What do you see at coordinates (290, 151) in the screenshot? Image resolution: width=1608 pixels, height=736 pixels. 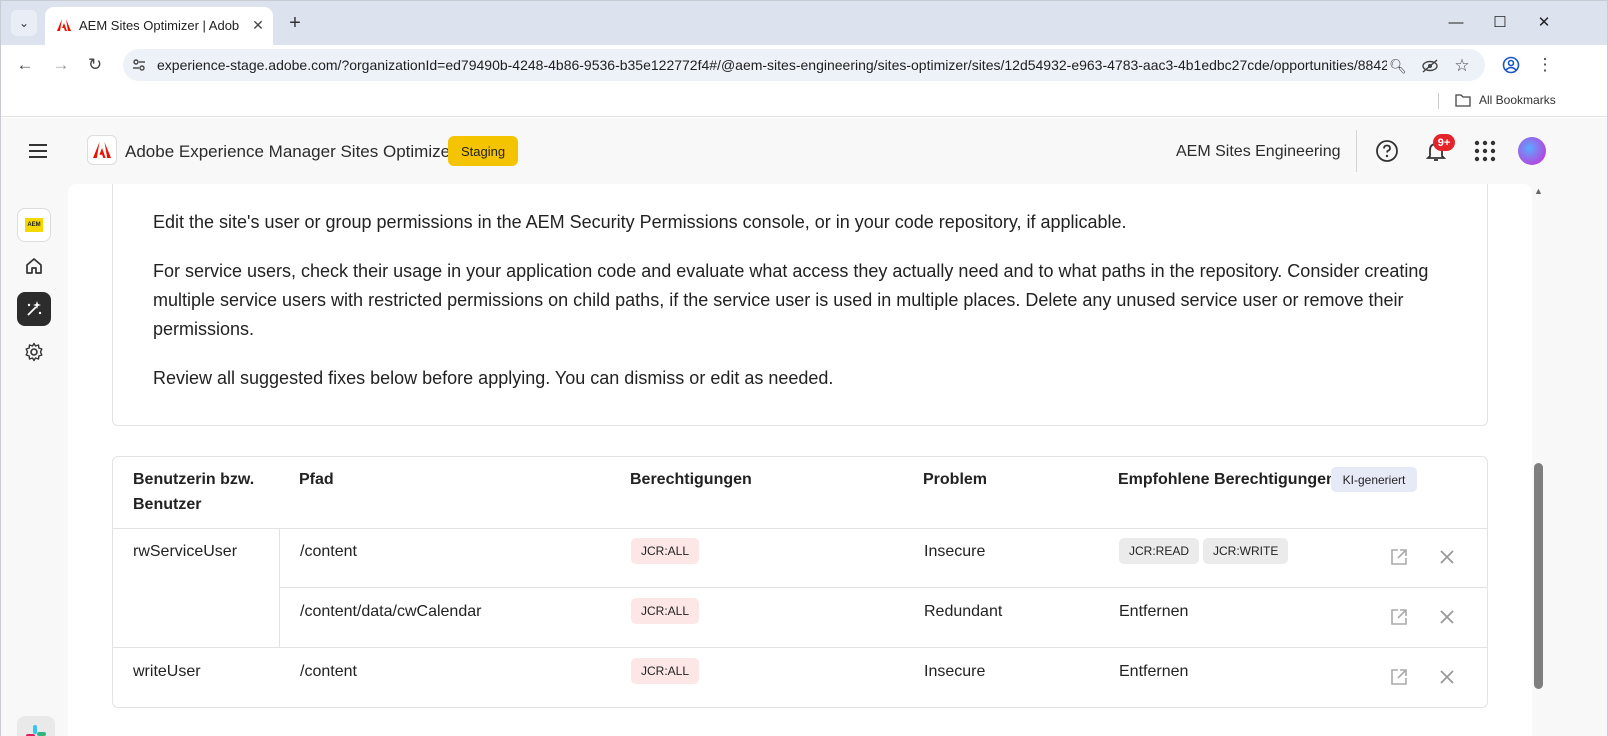 I see `app-title: Adobe Experience Manager Sites Optimizer` at bounding box center [290, 151].